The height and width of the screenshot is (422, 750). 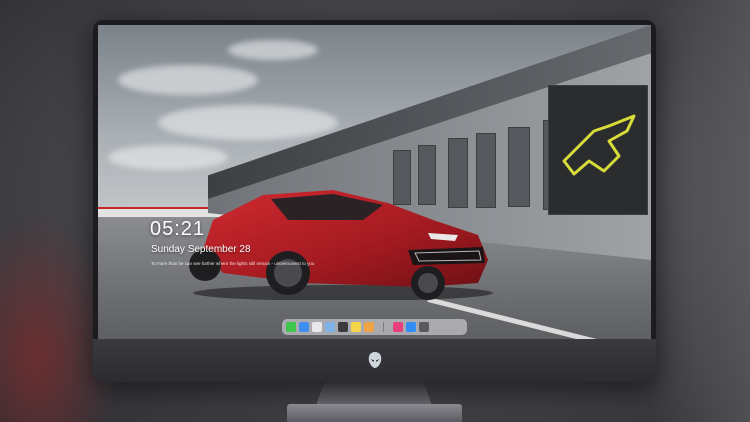 I want to click on preview-icon, so click(x=330, y=327).